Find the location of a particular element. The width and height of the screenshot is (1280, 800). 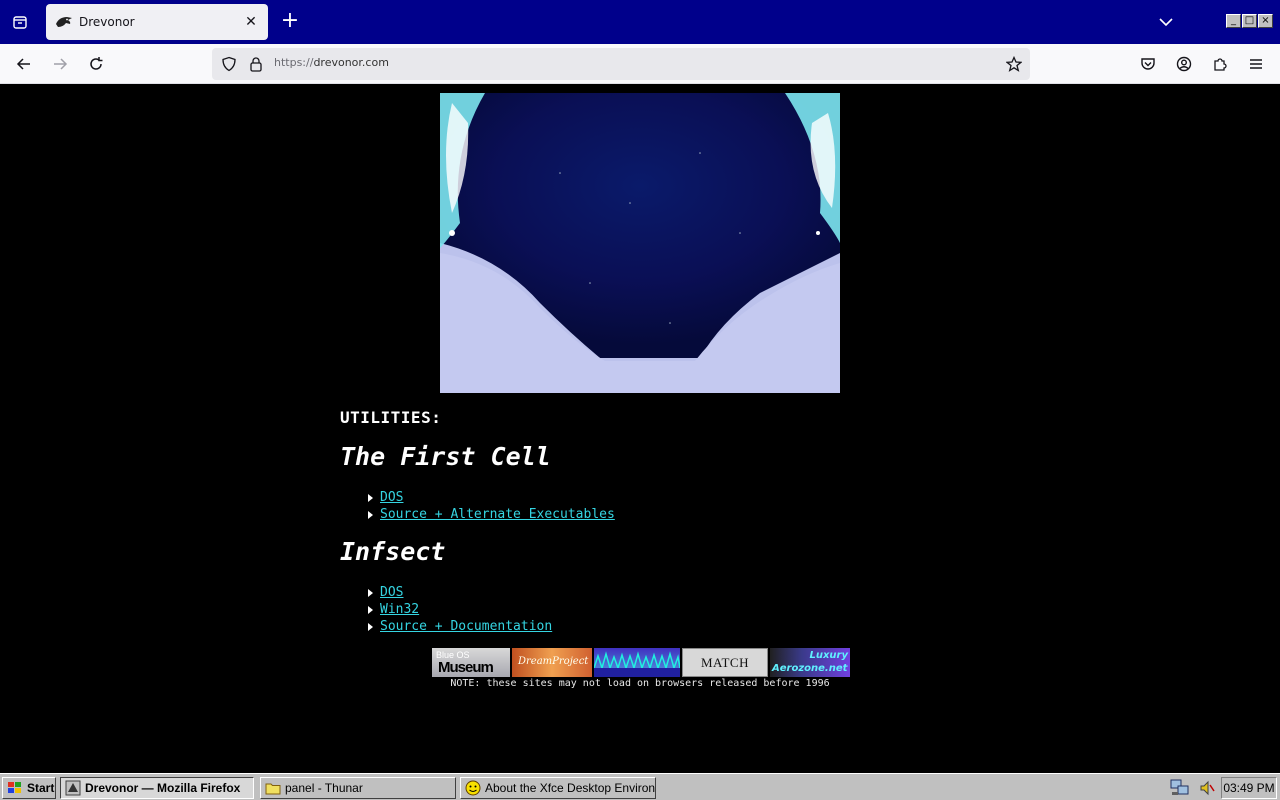

network-tray-icon is located at coordinates (1180, 788).